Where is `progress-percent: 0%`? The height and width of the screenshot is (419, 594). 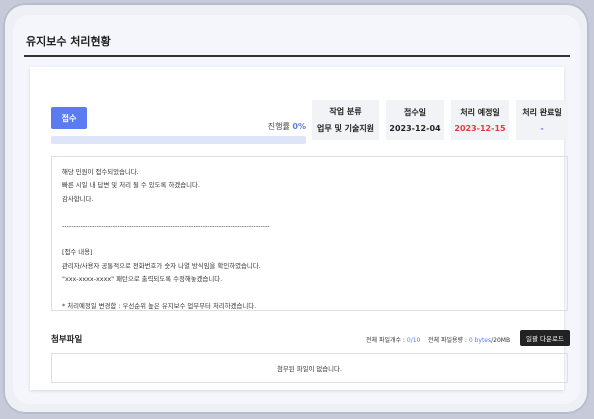
progress-percent: 0% is located at coordinates (299, 126).